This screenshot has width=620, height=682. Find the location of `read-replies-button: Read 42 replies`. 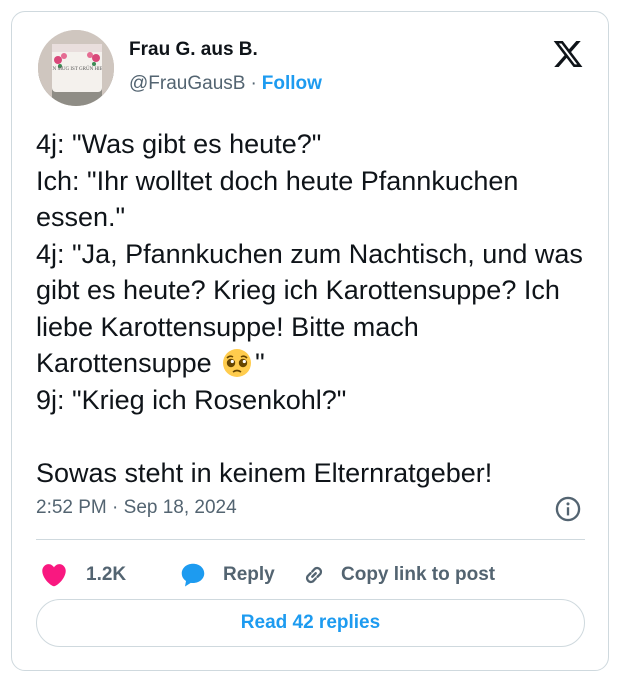

read-replies-button: Read 42 replies is located at coordinates (310, 623).